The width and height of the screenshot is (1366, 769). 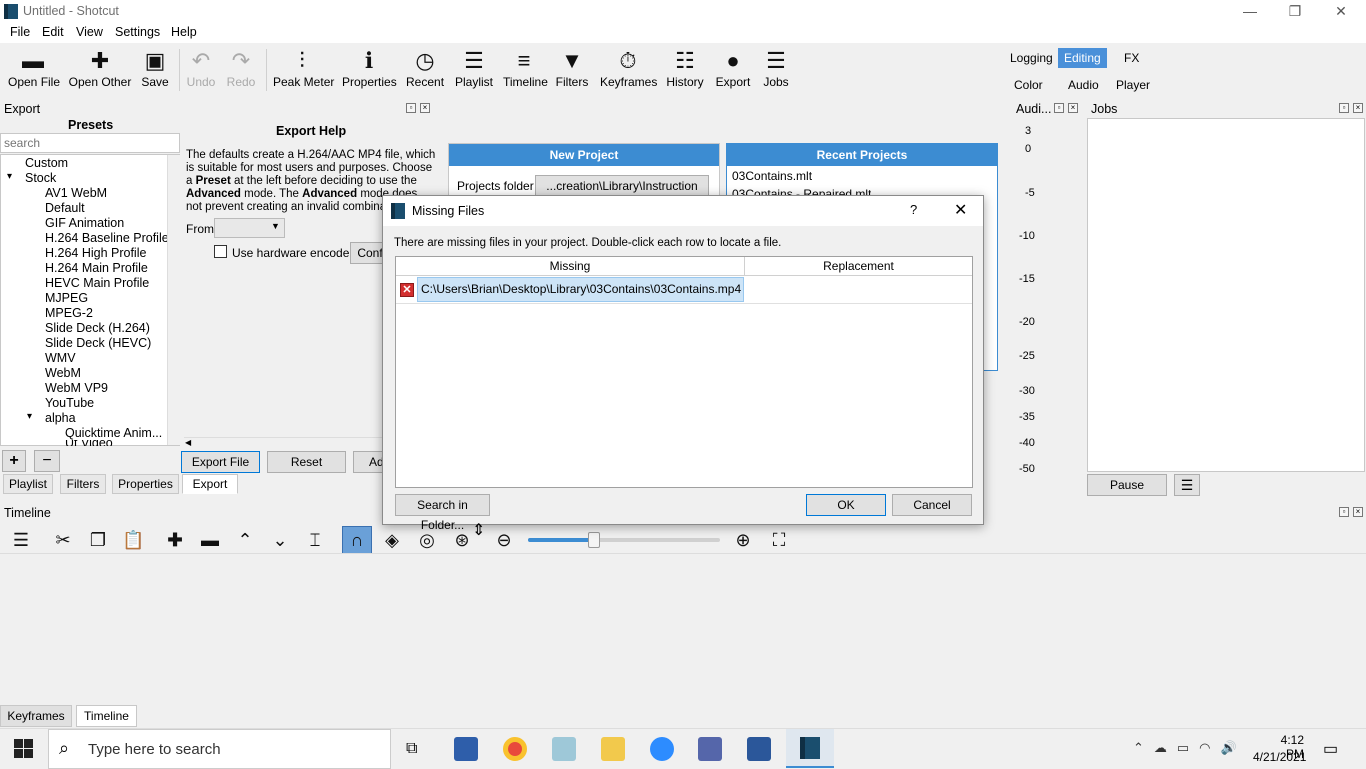 I want to click on scrub-icon: ◈, so click(x=392, y=540).